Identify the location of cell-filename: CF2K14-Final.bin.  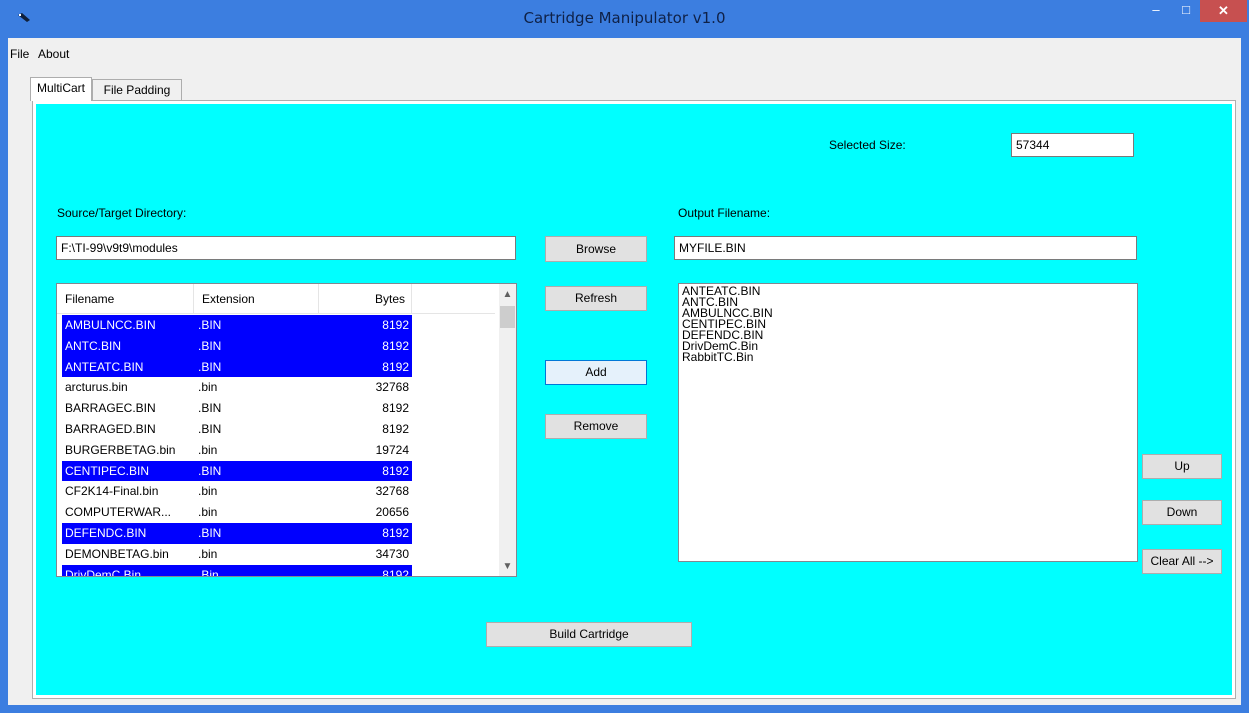
(112, 491).